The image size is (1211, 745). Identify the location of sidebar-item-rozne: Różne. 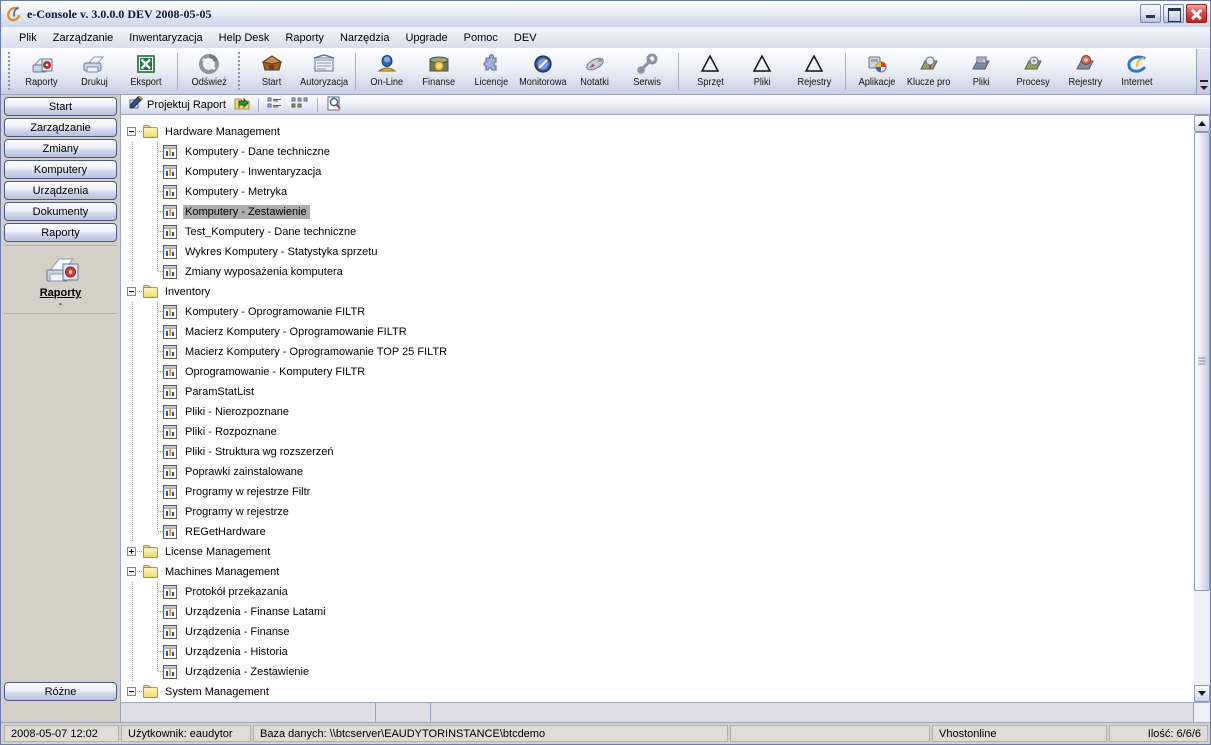
(60, 691).